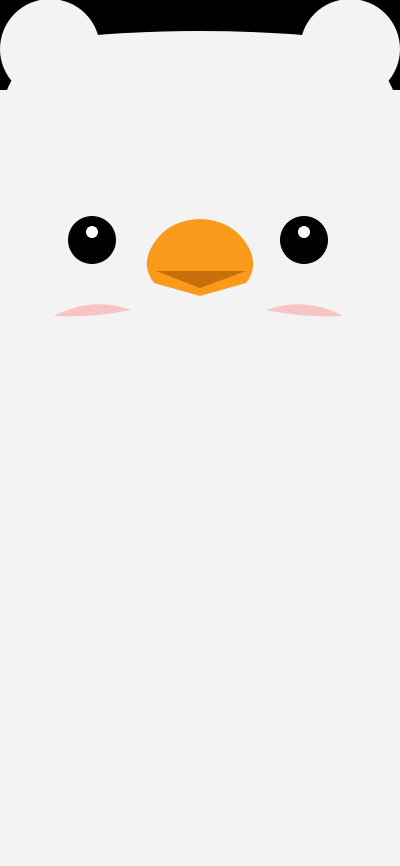 This screenshot has width=400, height=866. I want to click on right-eye-pupil, so click(304, 240).